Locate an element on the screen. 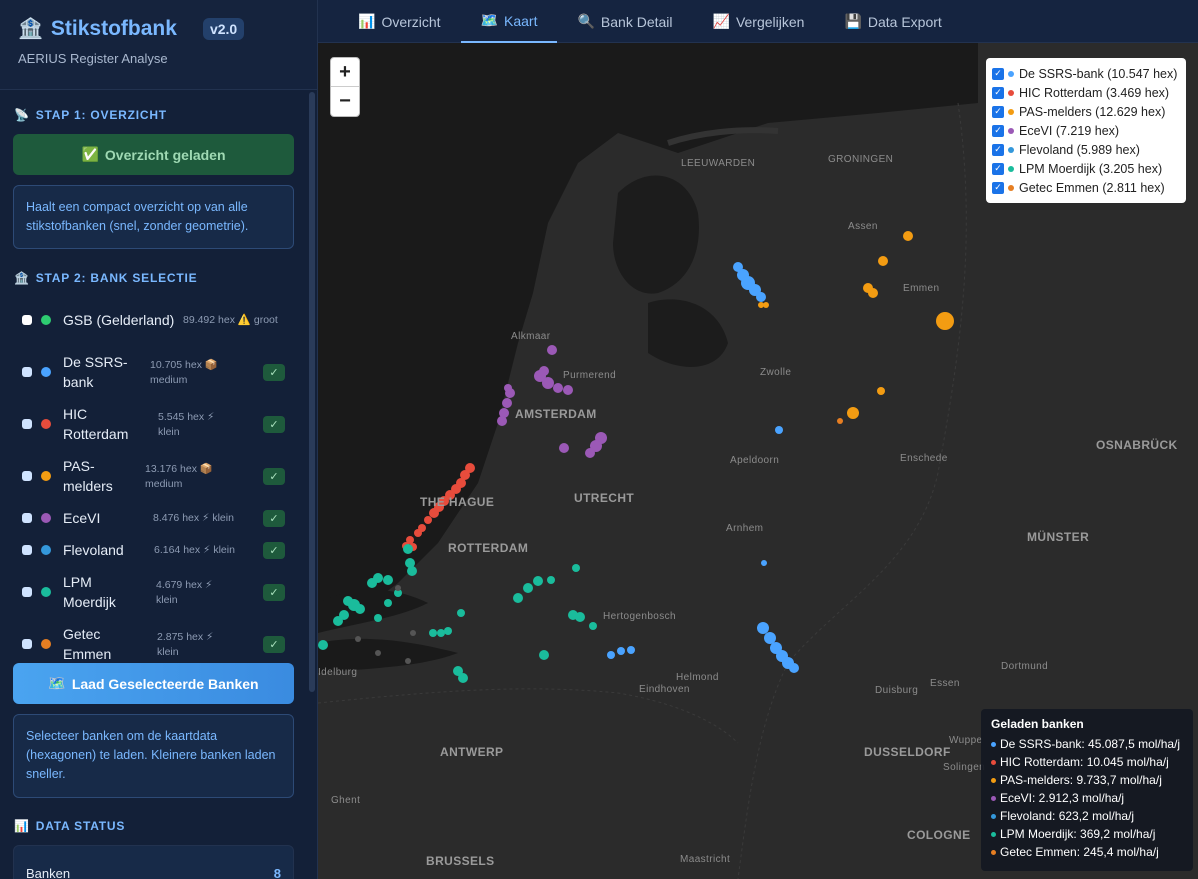  loaded-bank-item: Flevoland: 623,2 mol/ha/j is located at coordinates (1087, 816).